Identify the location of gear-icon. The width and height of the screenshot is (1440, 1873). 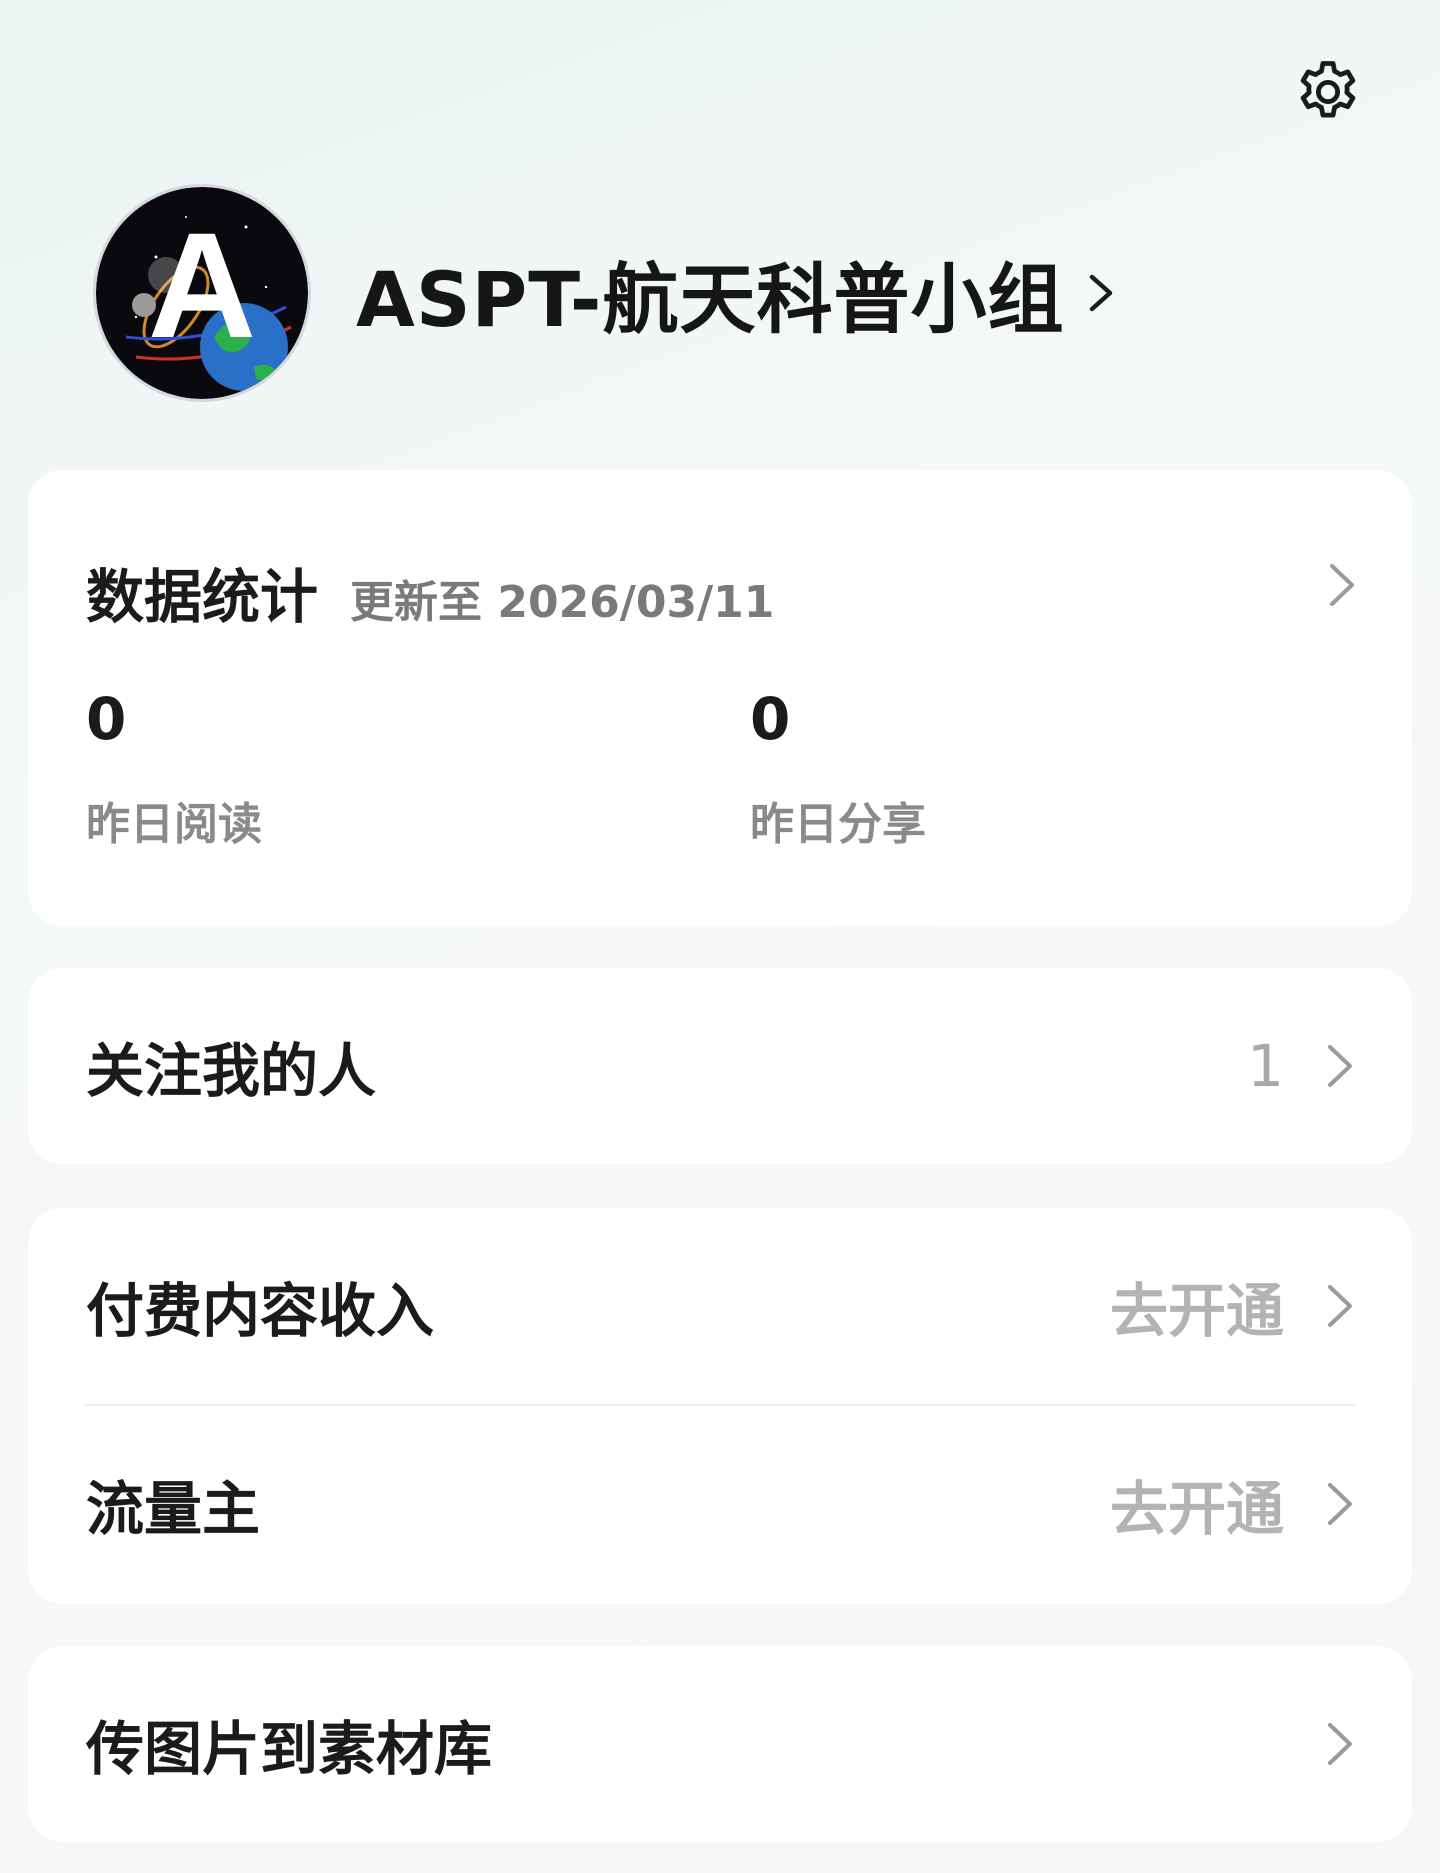
(1328, 89).